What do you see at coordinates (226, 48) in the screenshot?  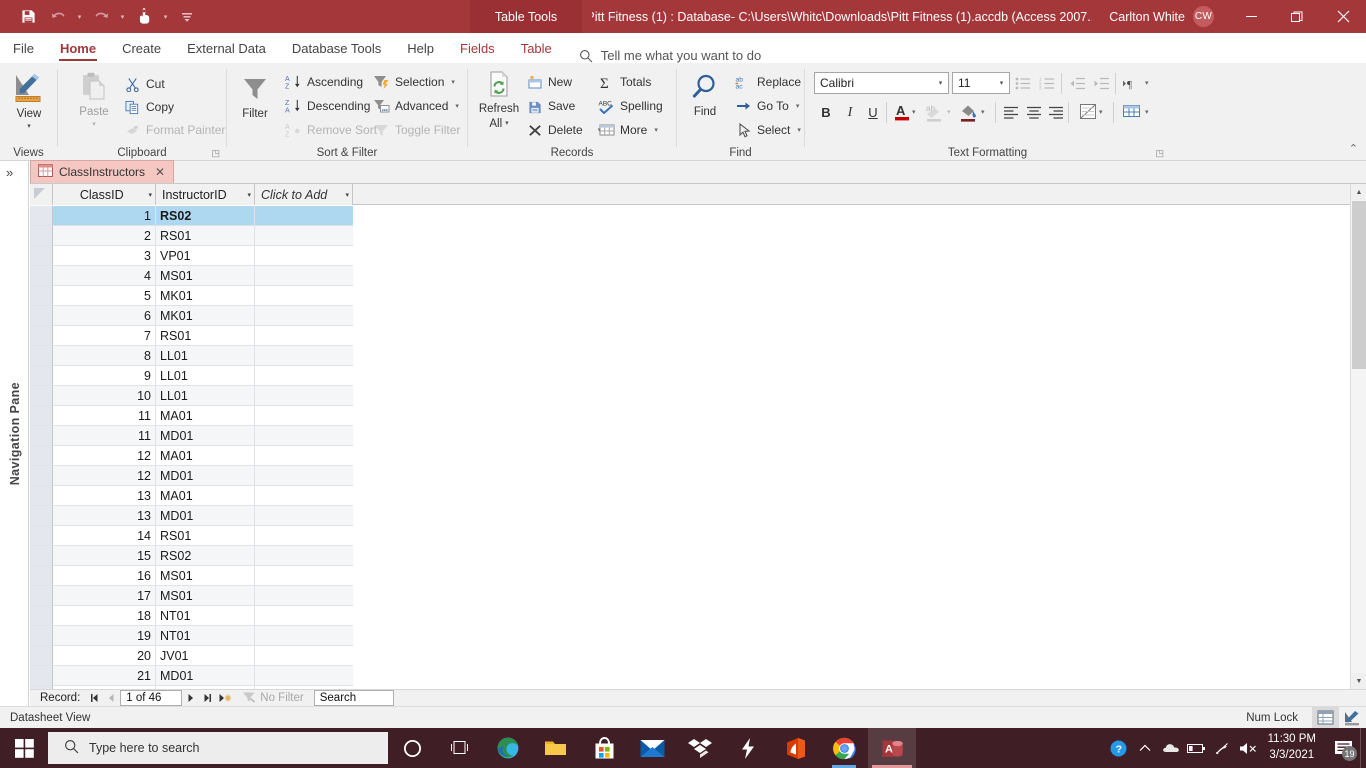 I see `tab-external-data: External Data` at bounding box center [226, 48].